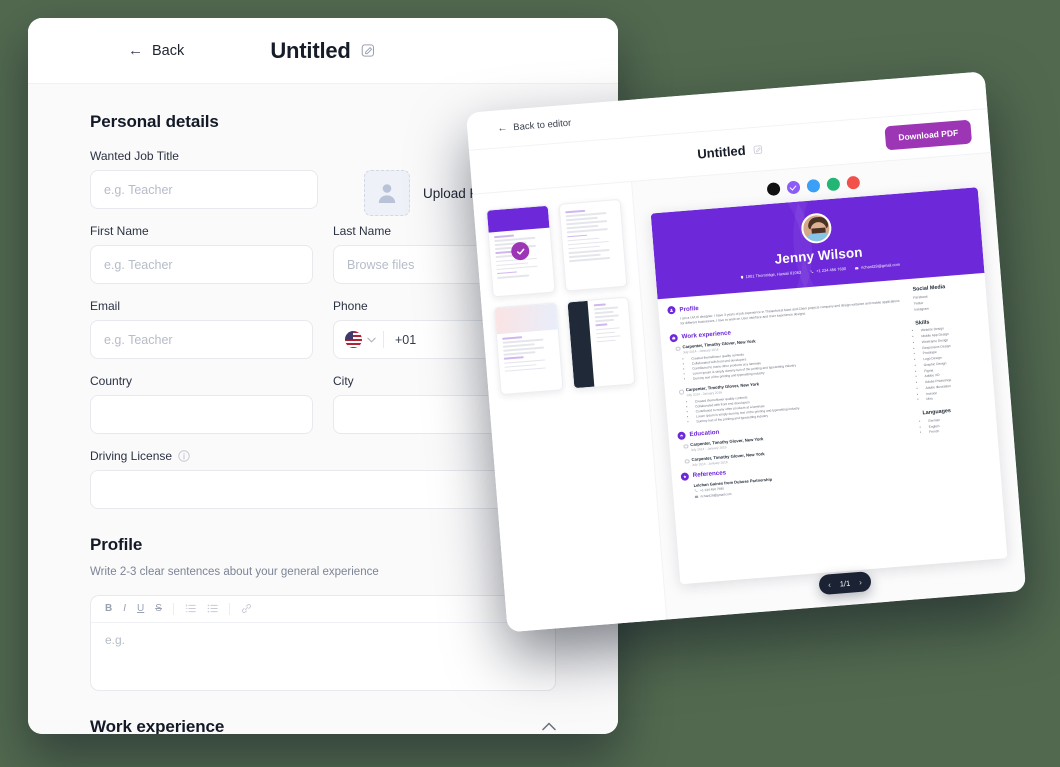  What do you see at coordinates (131, 456) in the screenshot?
I see `driving-license-label-text: Driving License` at bounding box center [131, 456].